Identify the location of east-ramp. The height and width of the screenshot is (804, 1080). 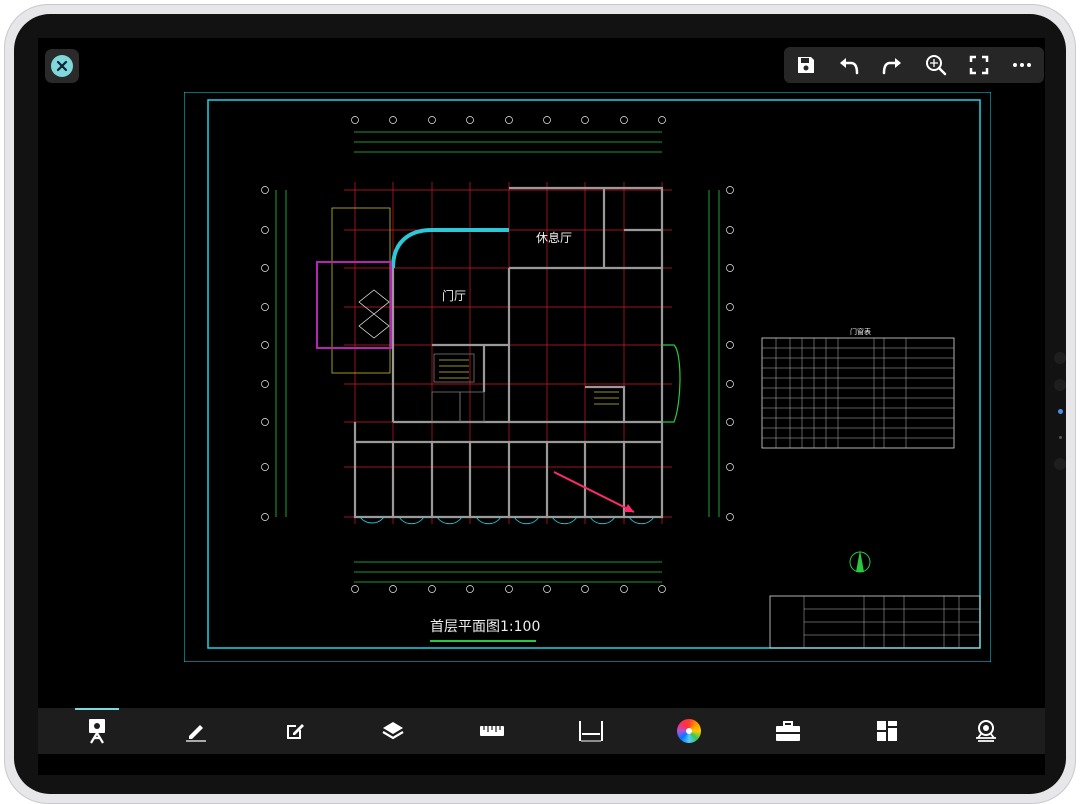
(671, 383).